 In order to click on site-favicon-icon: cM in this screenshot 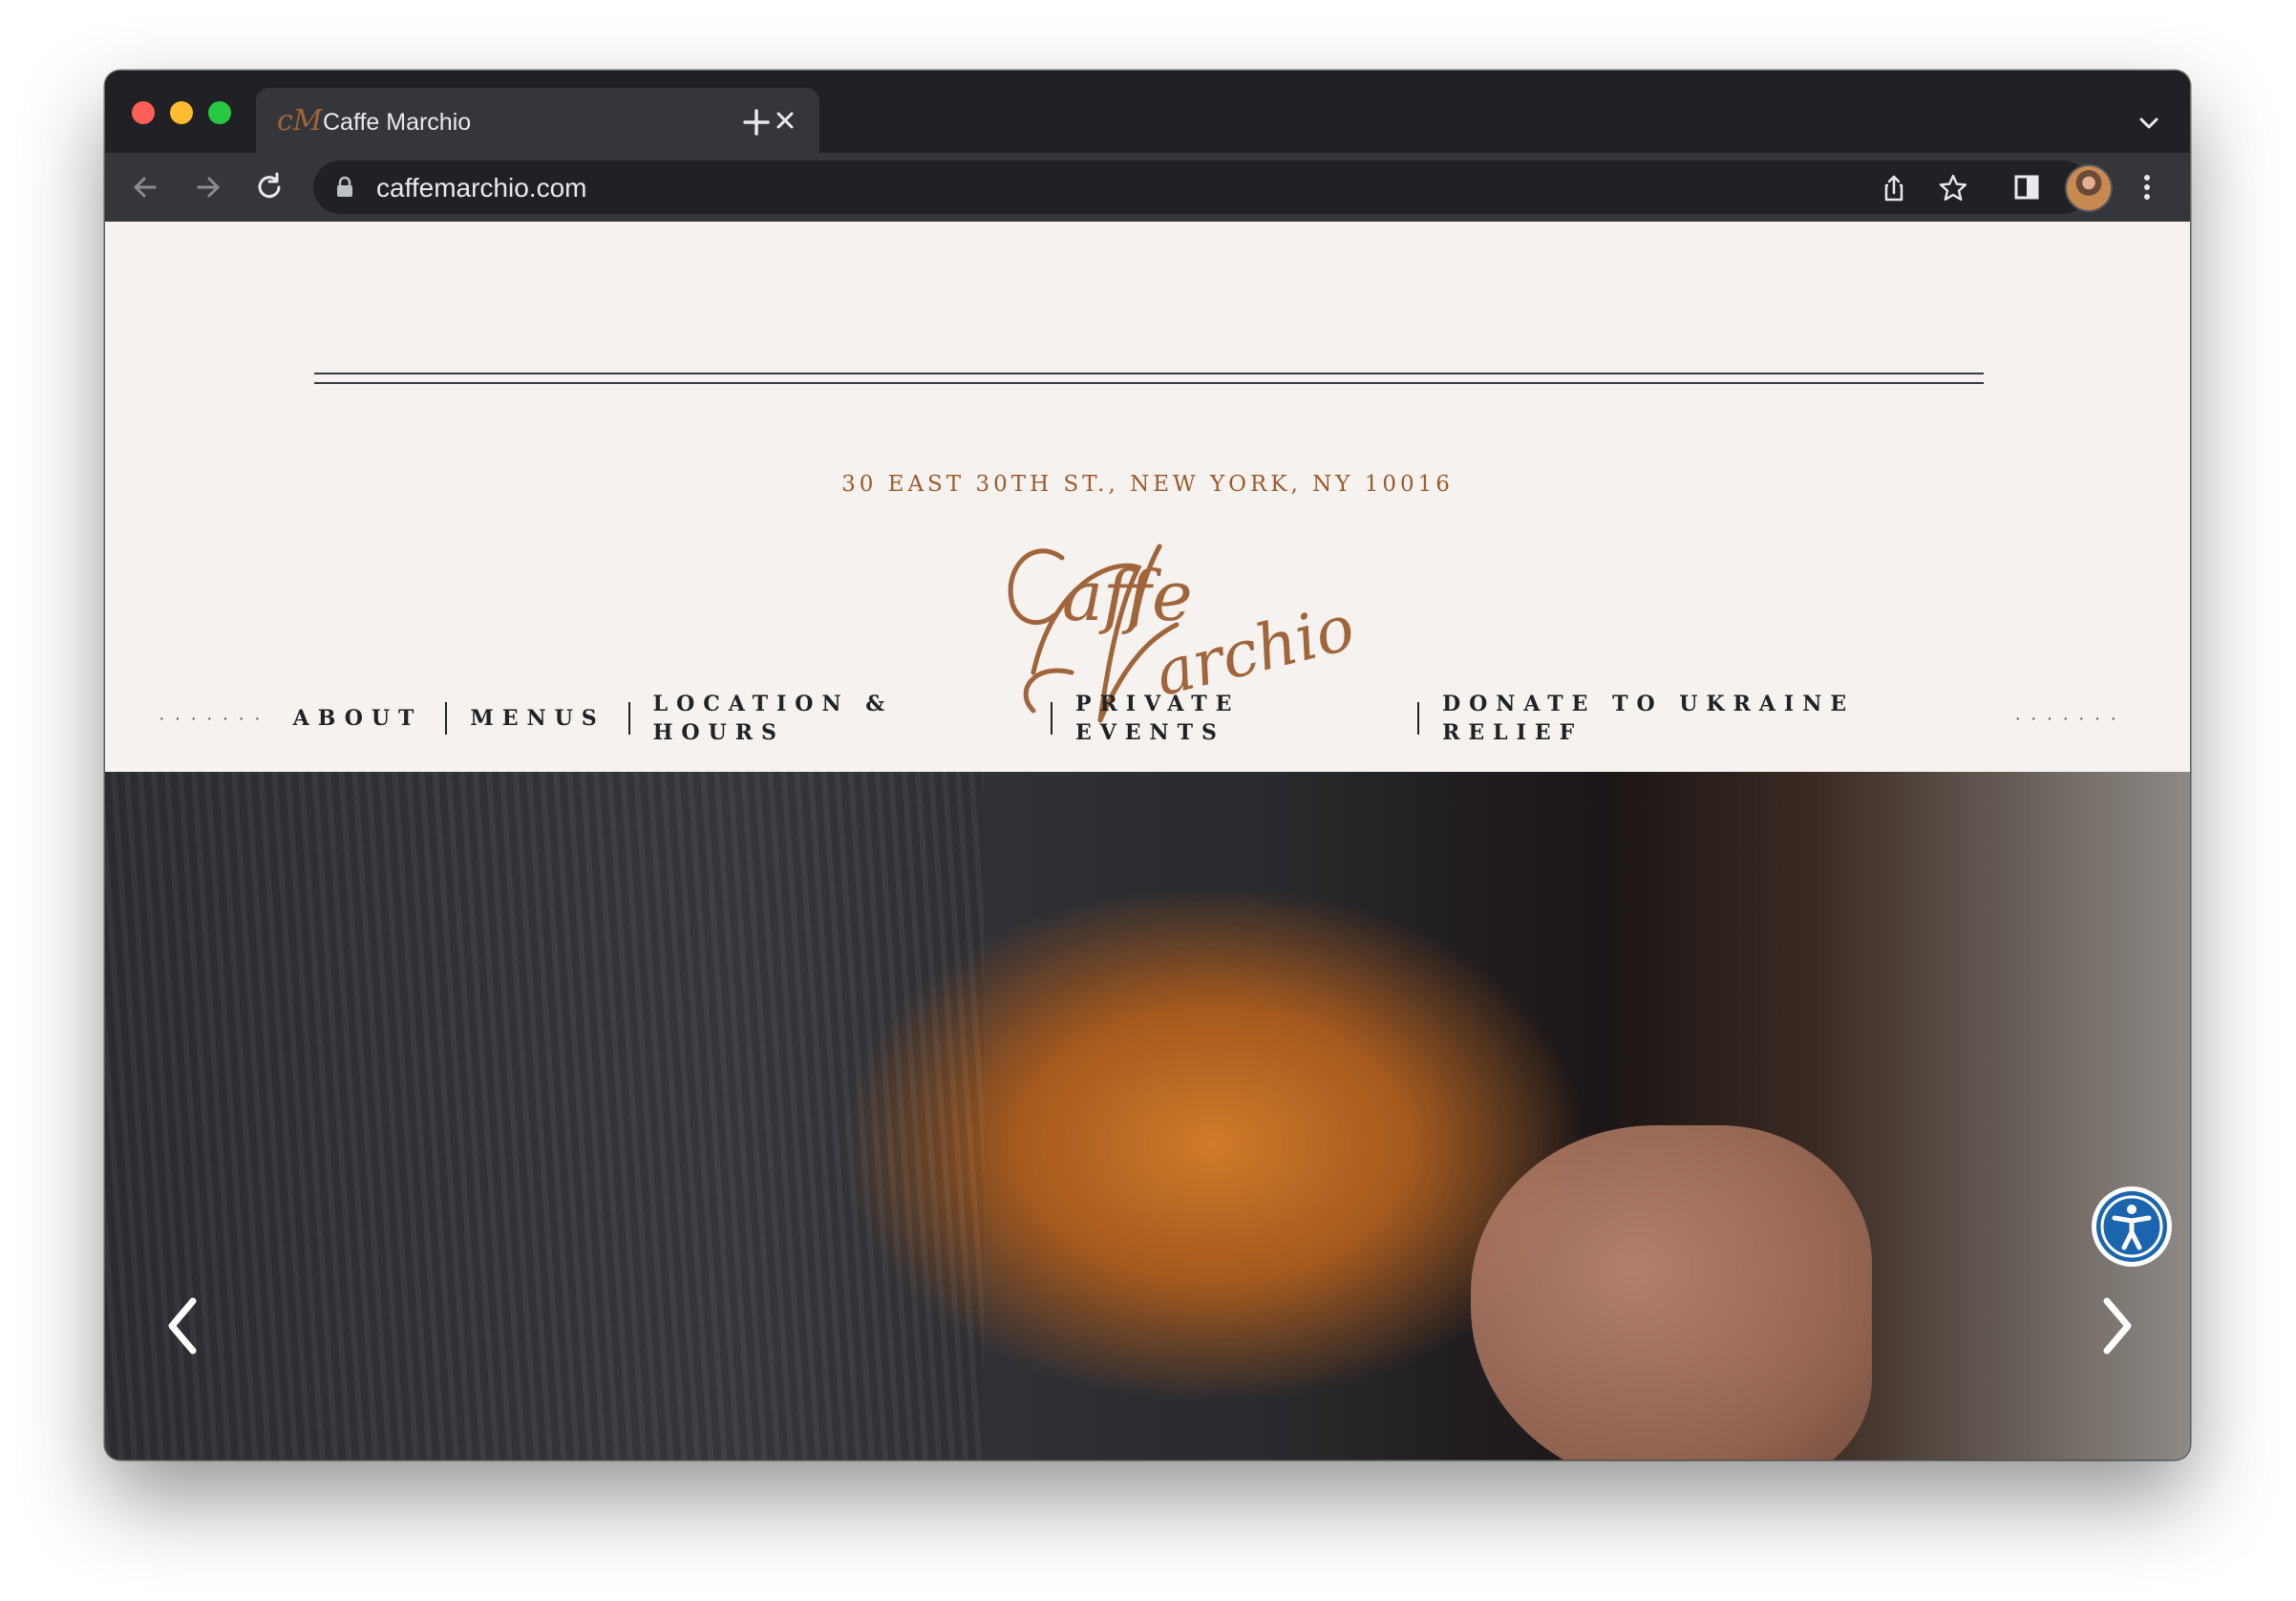, I will do `click(300, 121)`.